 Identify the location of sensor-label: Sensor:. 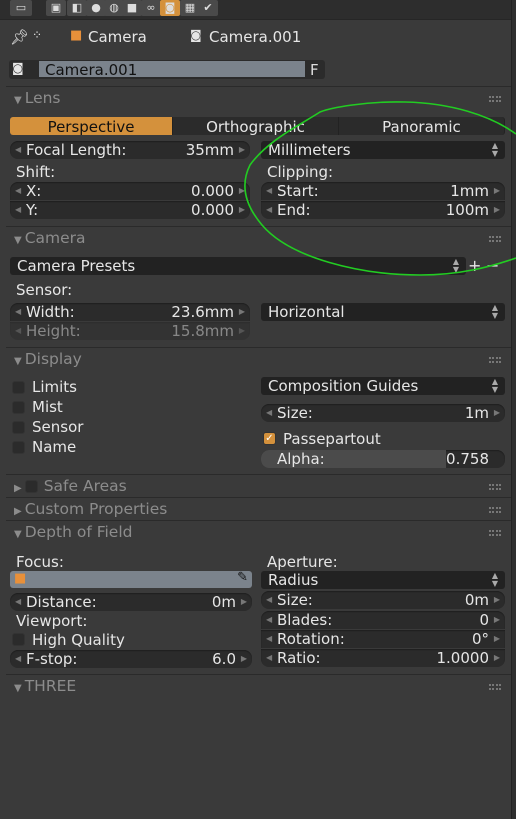
(44, 290).